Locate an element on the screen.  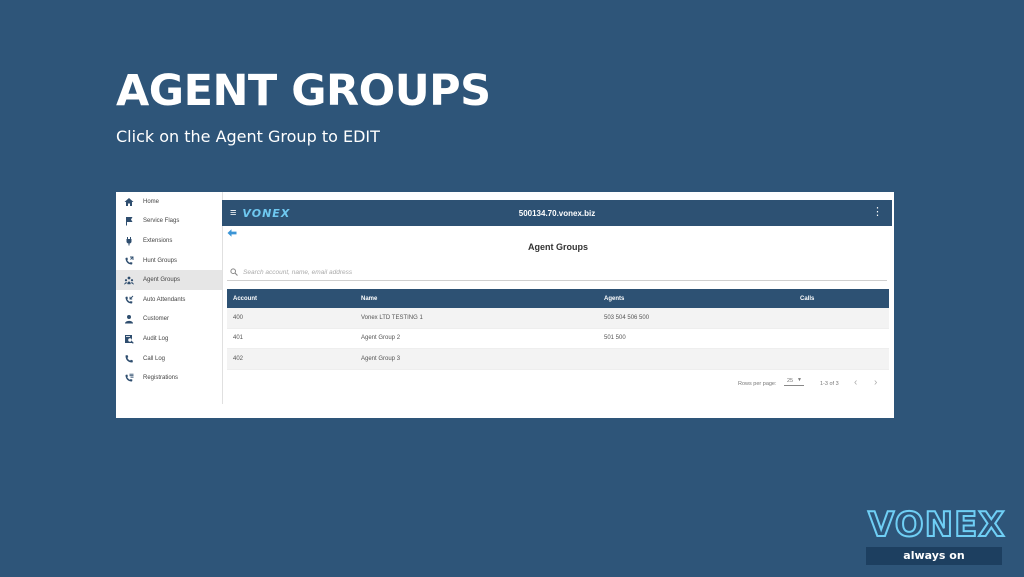
sidebar-item-audit-log: Audit Log is located at coordinates (169, 339).